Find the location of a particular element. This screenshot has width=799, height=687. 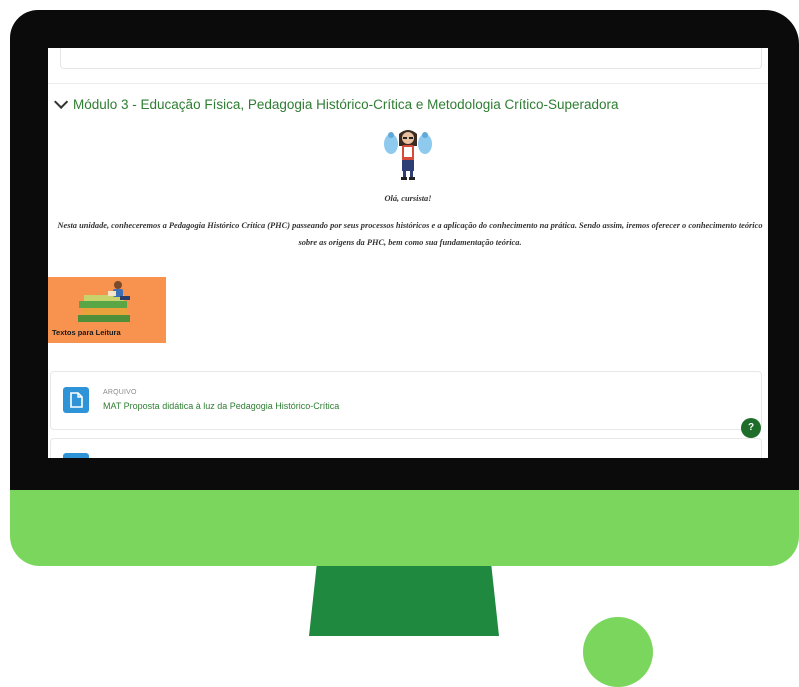

greeting-text: Olá, cursista! is located at coordinates (408, 198).